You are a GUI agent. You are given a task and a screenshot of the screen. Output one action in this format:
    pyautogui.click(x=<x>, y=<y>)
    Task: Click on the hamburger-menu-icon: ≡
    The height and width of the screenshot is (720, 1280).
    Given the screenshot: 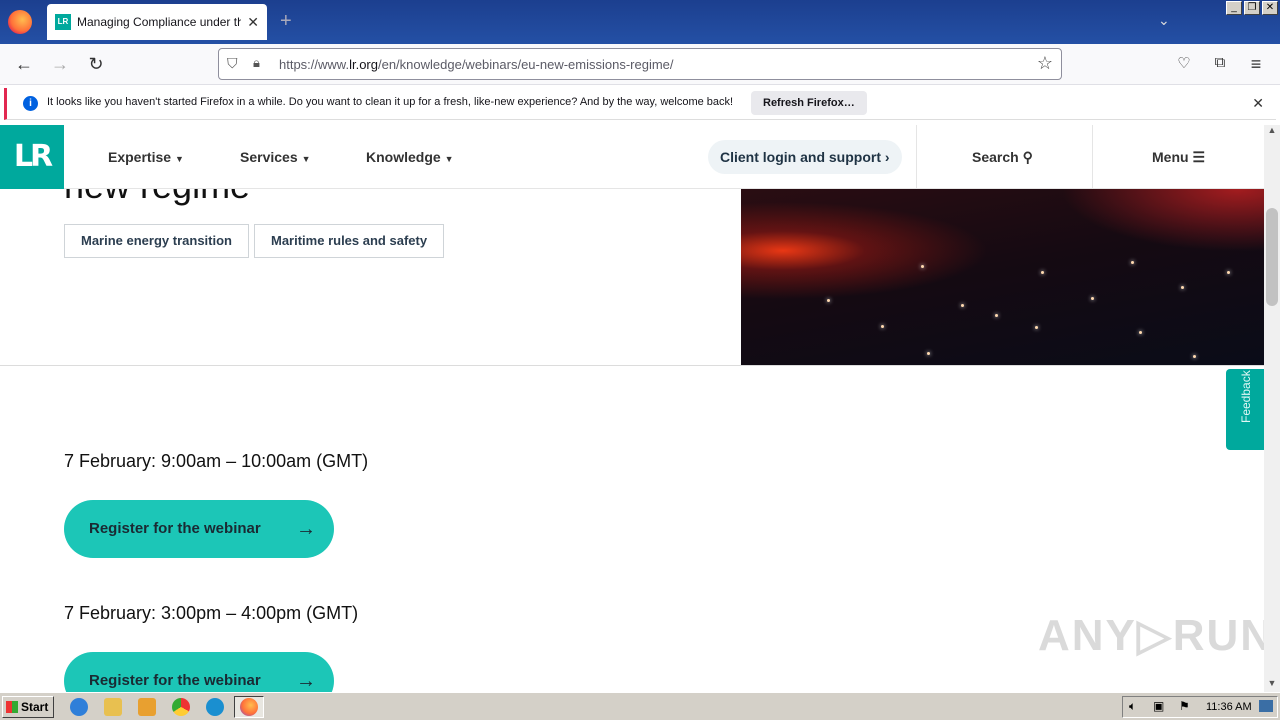 What is the action you would take?
    pyautogui.click(x=1256, y=64)
    